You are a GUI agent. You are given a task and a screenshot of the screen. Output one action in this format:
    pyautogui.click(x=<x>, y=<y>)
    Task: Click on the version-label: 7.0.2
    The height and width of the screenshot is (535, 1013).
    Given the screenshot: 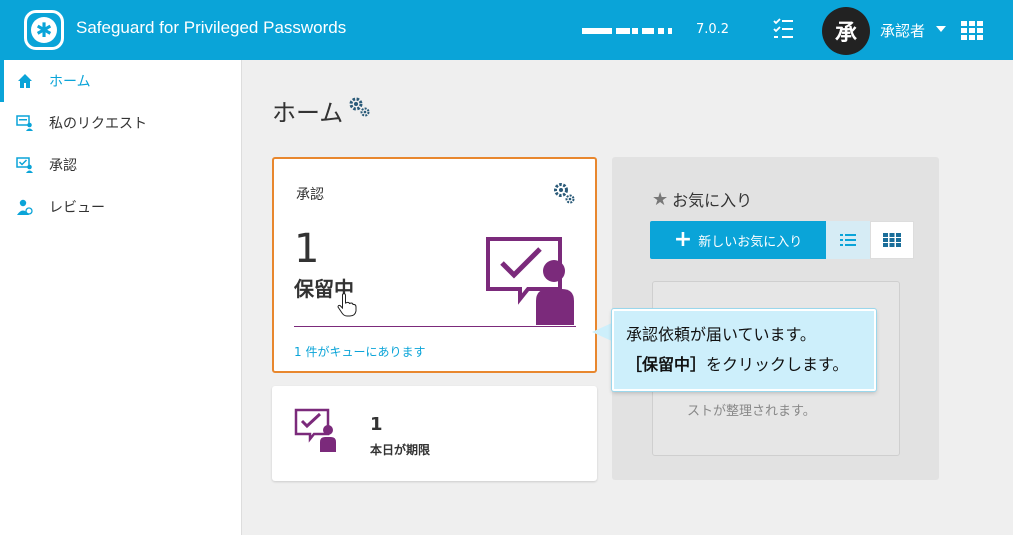 What is the action you would take?
    pyautogui.click(x=713, y=29)
    